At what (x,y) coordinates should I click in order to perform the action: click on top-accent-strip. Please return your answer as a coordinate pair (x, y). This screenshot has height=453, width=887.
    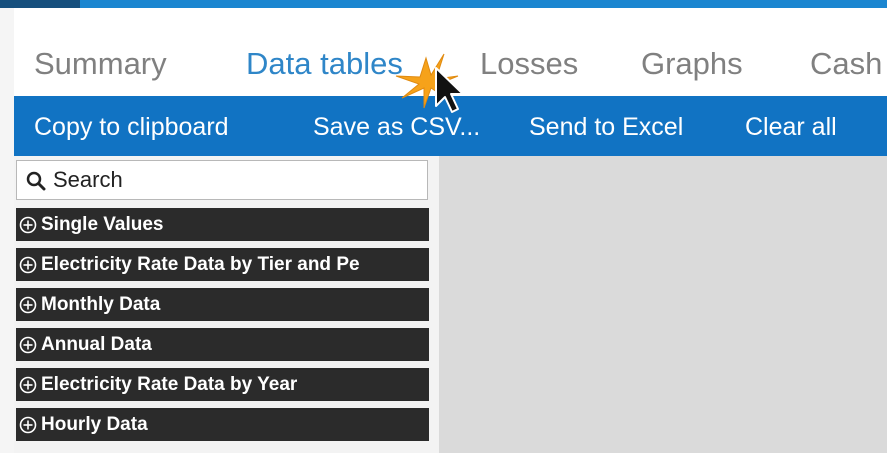
    Looking at the image, I should click on (443, 4).